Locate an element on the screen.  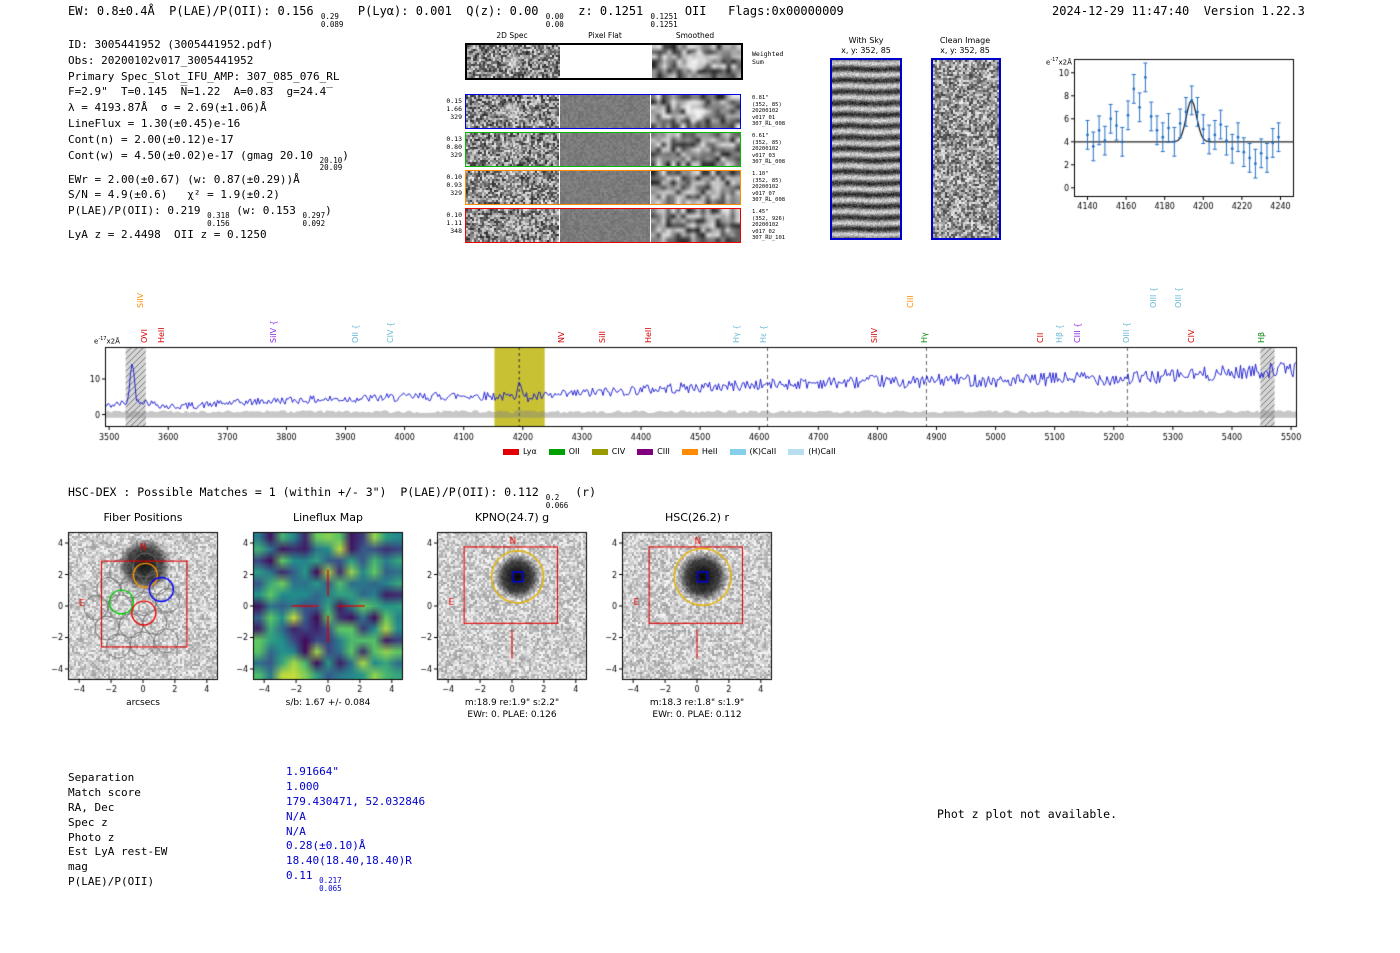
match-row-value: 179.430471, 52.032846 is located at coordinates (355, 801).